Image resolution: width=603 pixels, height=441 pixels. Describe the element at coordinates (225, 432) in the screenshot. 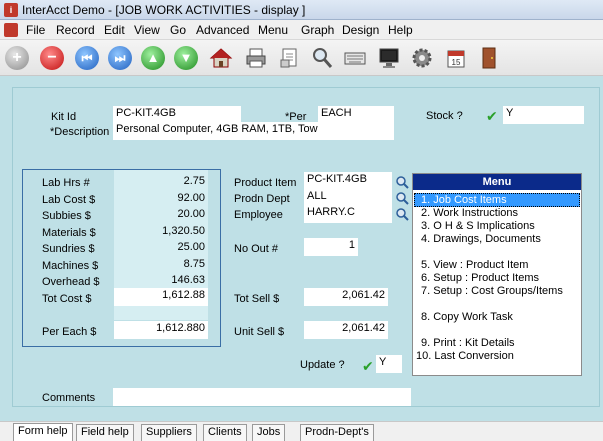

I see `tab-clients: Clients` at that location.